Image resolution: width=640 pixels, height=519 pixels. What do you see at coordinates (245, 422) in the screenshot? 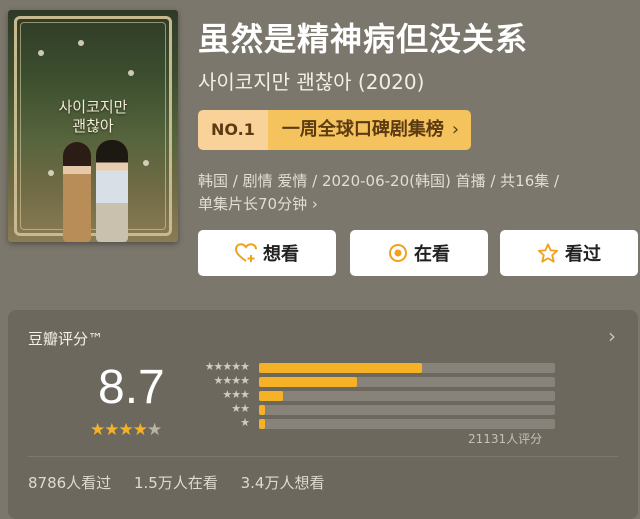
I see `rating-row-stars: ★` at bounding box center [245, 422].